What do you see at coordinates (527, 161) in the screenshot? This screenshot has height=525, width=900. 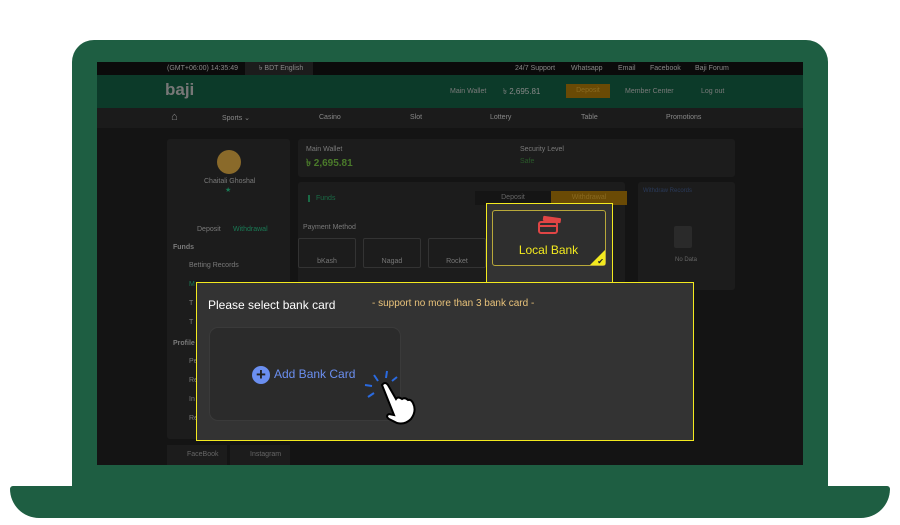 I see `security-value: Safe` at bounding box center [527, 161].